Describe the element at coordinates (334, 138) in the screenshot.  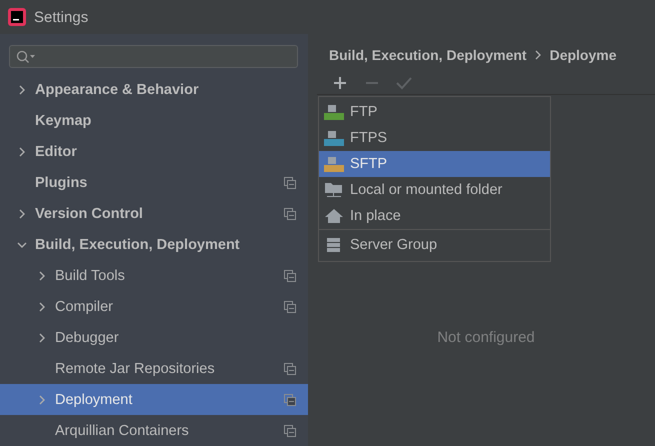
I see `ftps-server-icon` at that location.